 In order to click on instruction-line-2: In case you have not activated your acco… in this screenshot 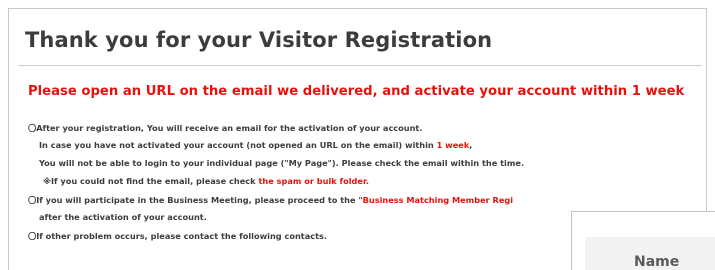, I will do `click(255, 145)`.